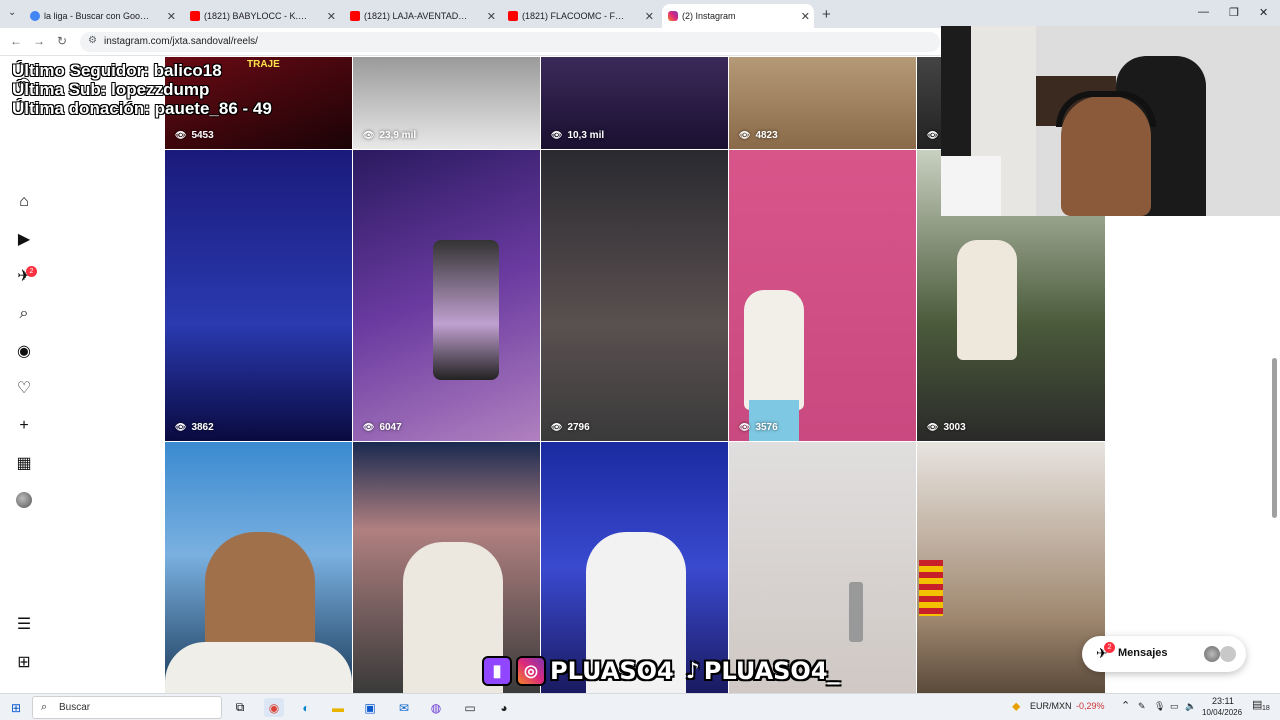  Describe the element at coordinates (822, 103) in the screenshot. I see `reel-tile: 👁 4823` at that location.